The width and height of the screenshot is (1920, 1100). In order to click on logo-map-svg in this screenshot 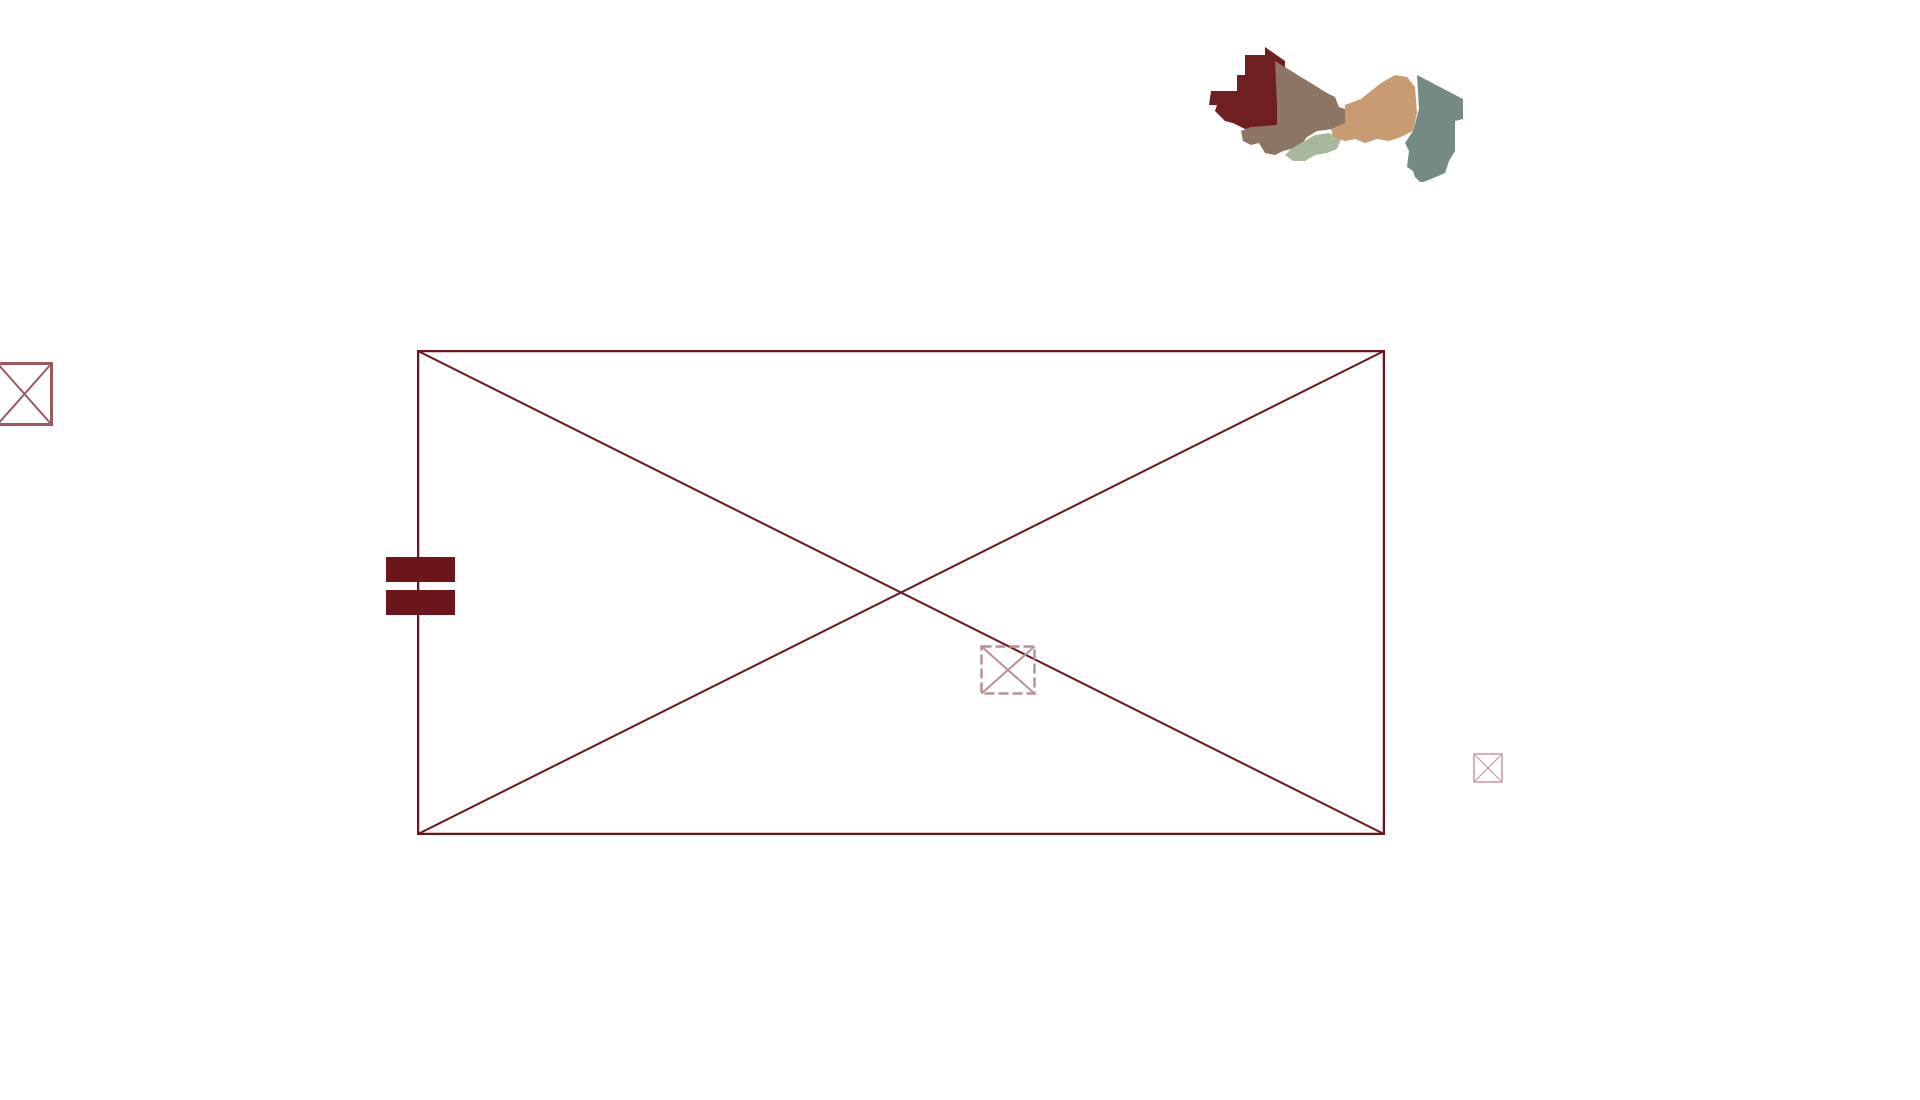, I will do `click(1336, 114)`.